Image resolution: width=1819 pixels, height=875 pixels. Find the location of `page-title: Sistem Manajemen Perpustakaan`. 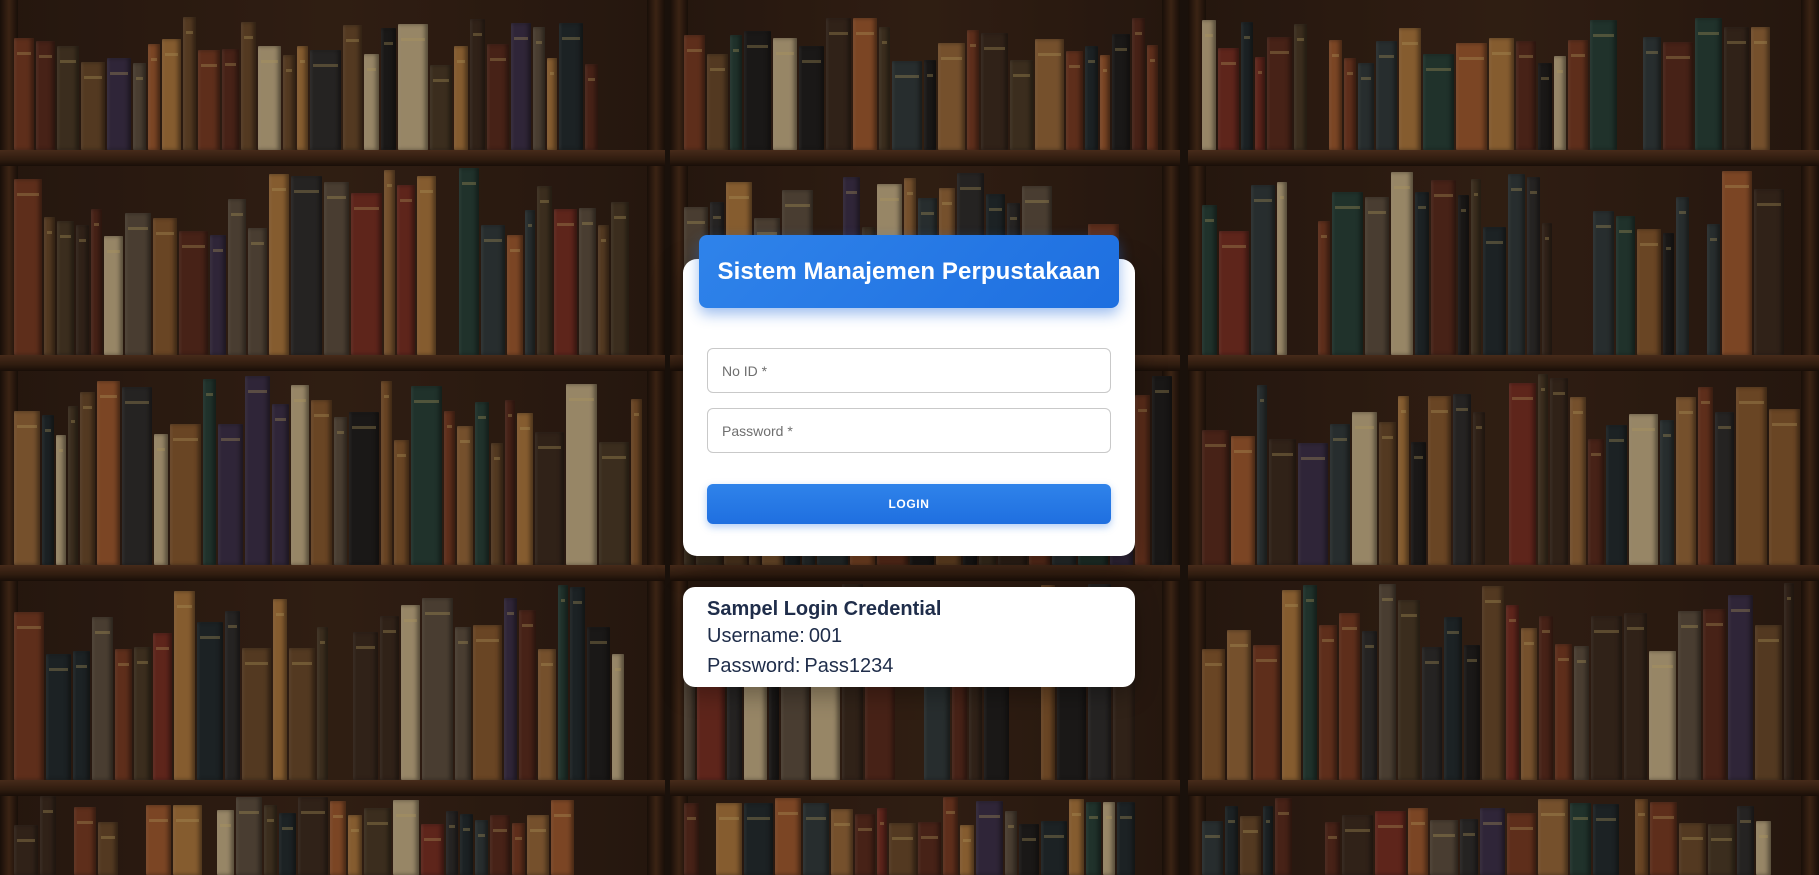

page-title: Sistem Manajemen Perpustakaan is located at coordinates (909, 271).